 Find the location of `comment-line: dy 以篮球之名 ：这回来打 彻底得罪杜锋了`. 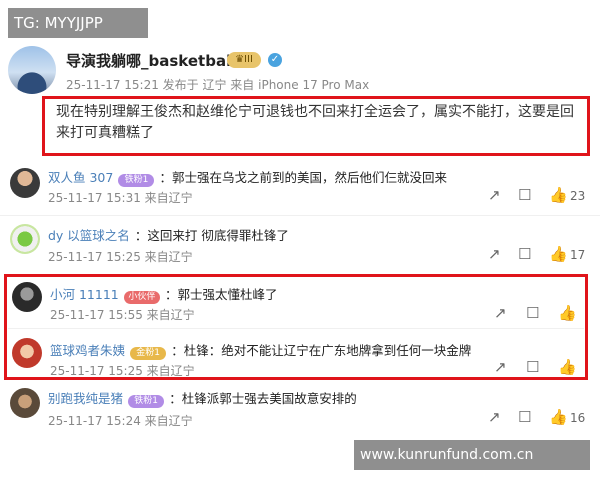

comment-line: dy 以篮球之名 ：这回来打 彻底得罪杜锋了 is located at coordinates (318, 234).